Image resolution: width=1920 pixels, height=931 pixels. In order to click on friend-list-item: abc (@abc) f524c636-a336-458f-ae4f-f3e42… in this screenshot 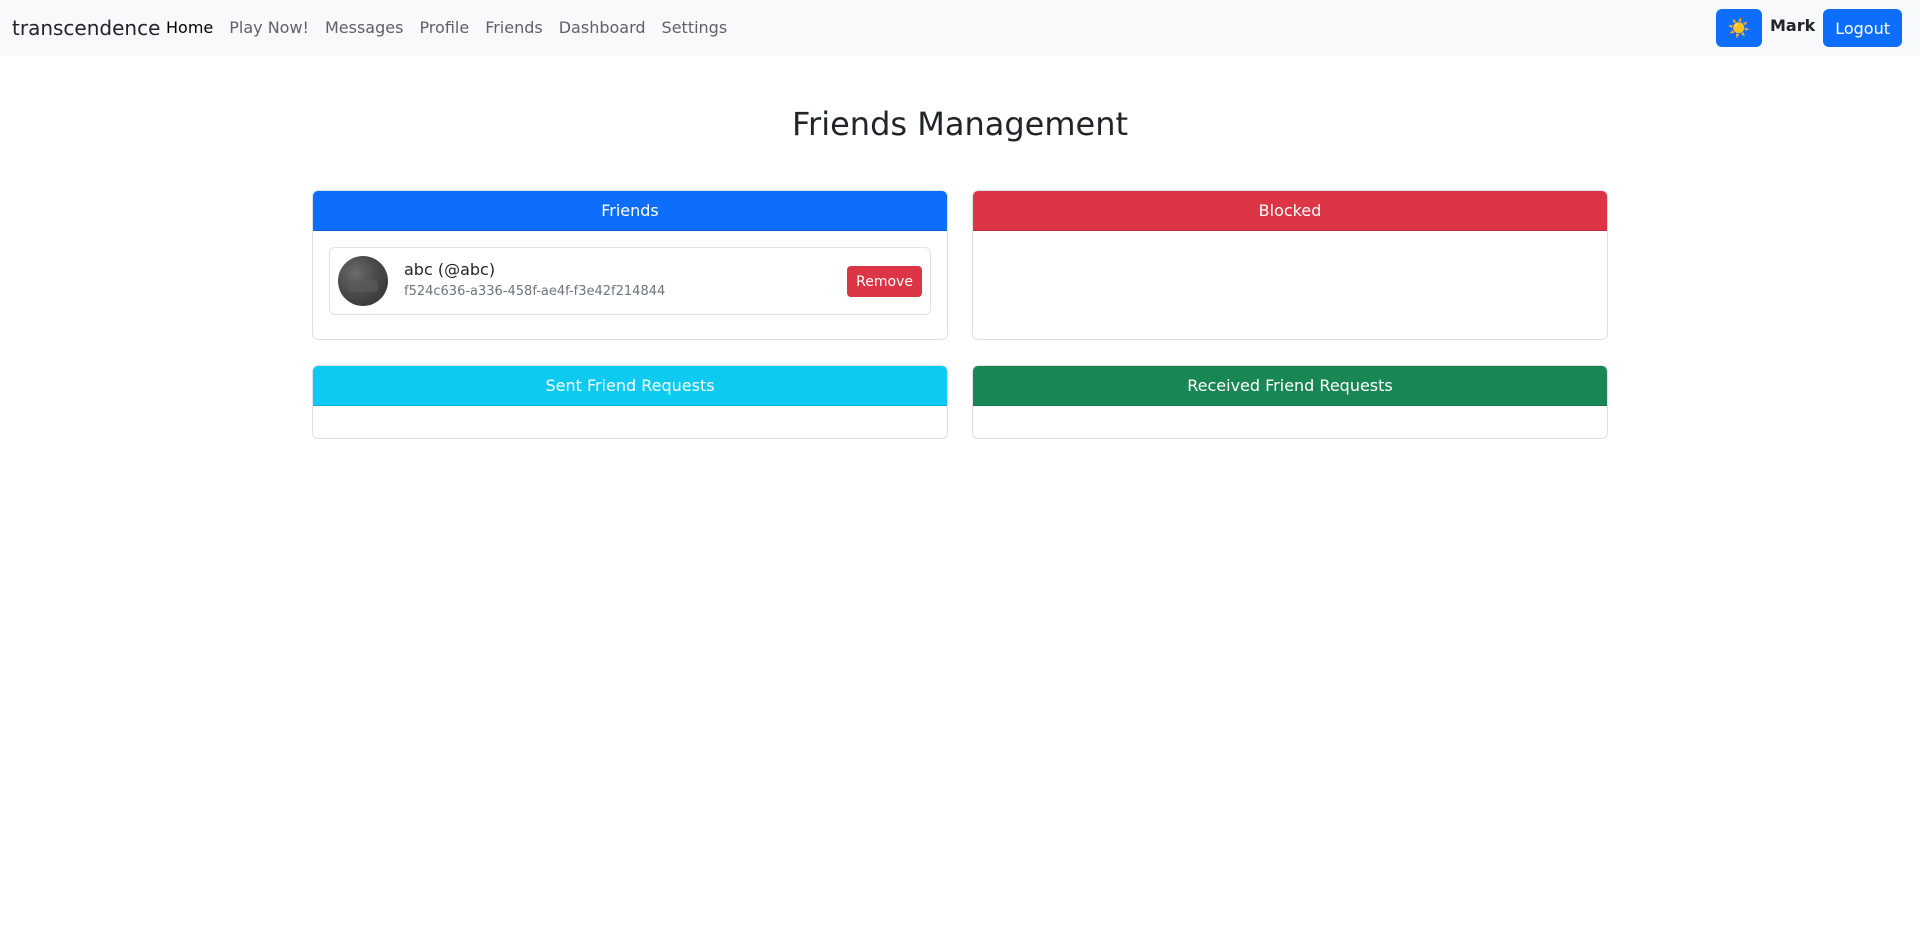, I will do `click(630, 281)`.